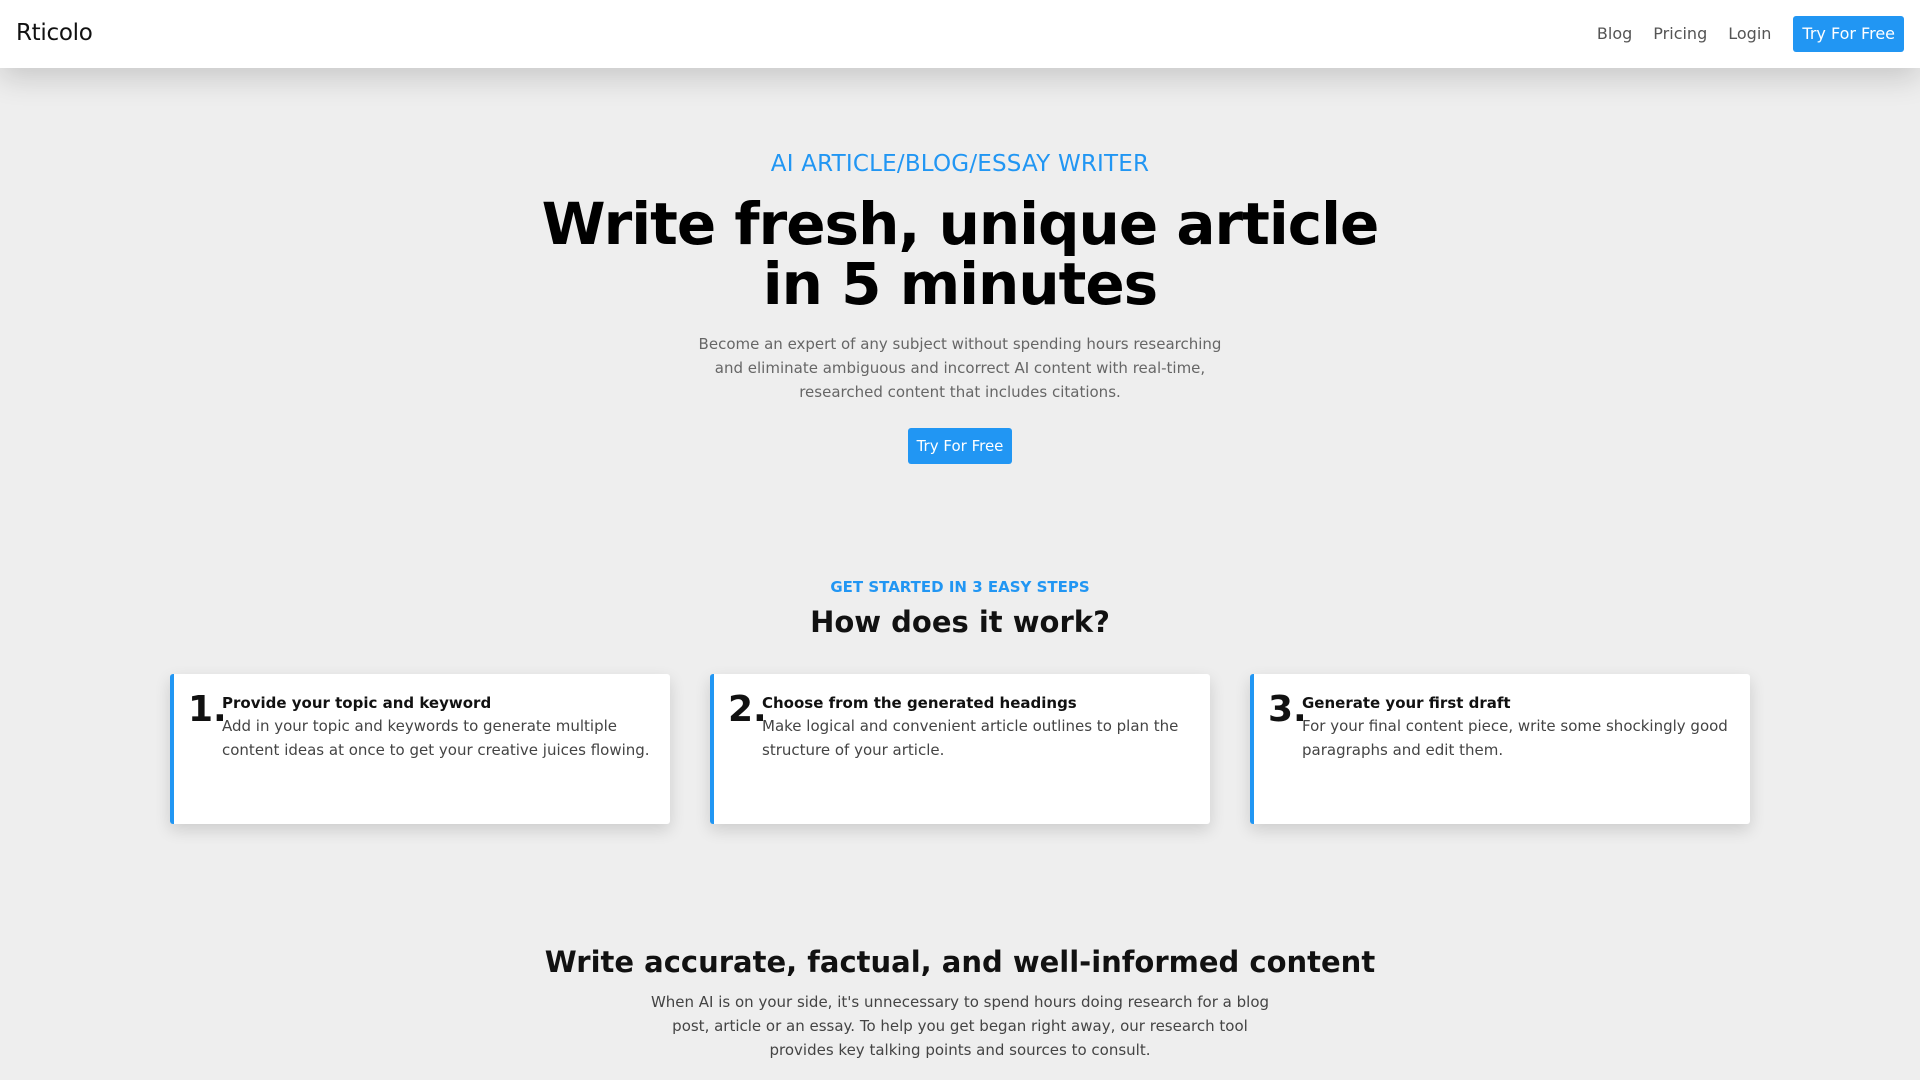 The image size is (1920, 1080). I want to click on hero-try-for-free-button: Try For Free, so click(960, 446).